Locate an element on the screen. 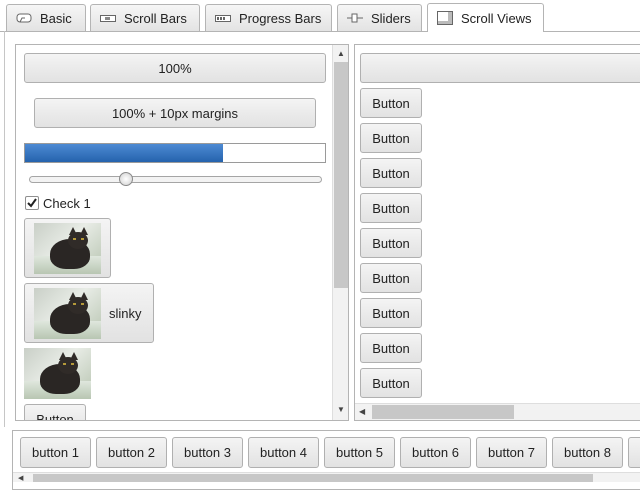 The image size is (640, 490). bottom-button: button 4 is located at coordinates (283, 452).